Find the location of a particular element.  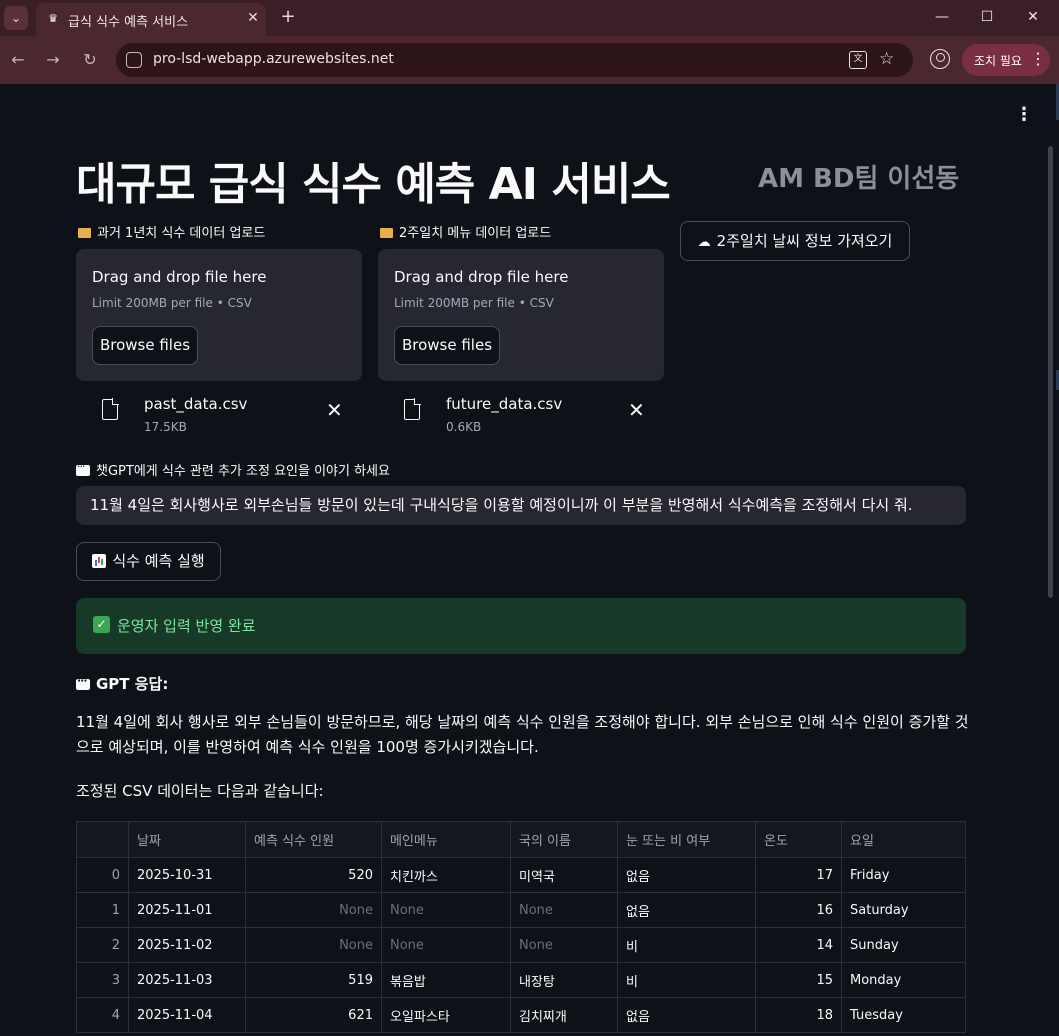

table-cell: 16 is located at coordinates (798, 910).